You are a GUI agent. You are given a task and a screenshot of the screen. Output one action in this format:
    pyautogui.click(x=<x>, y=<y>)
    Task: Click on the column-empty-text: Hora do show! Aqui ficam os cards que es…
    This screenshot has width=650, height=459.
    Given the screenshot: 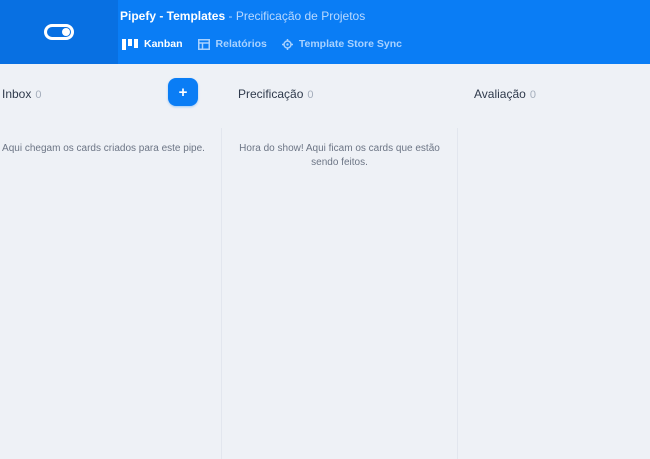 What is the action you would take?
    pyautogui.click(x=339, y=155)
    